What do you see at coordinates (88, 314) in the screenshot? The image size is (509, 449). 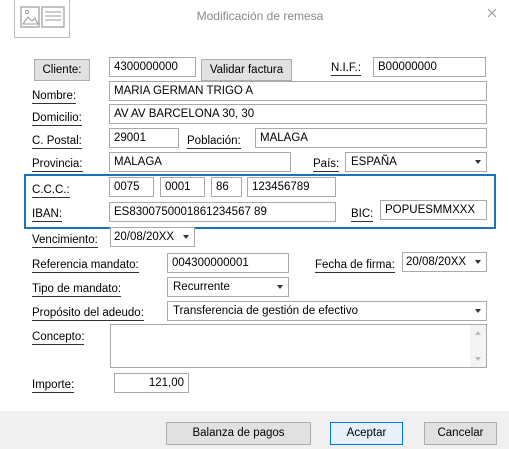 I see `proposito-label: Propósito del adeudo:` at bounding box center [88, 314].